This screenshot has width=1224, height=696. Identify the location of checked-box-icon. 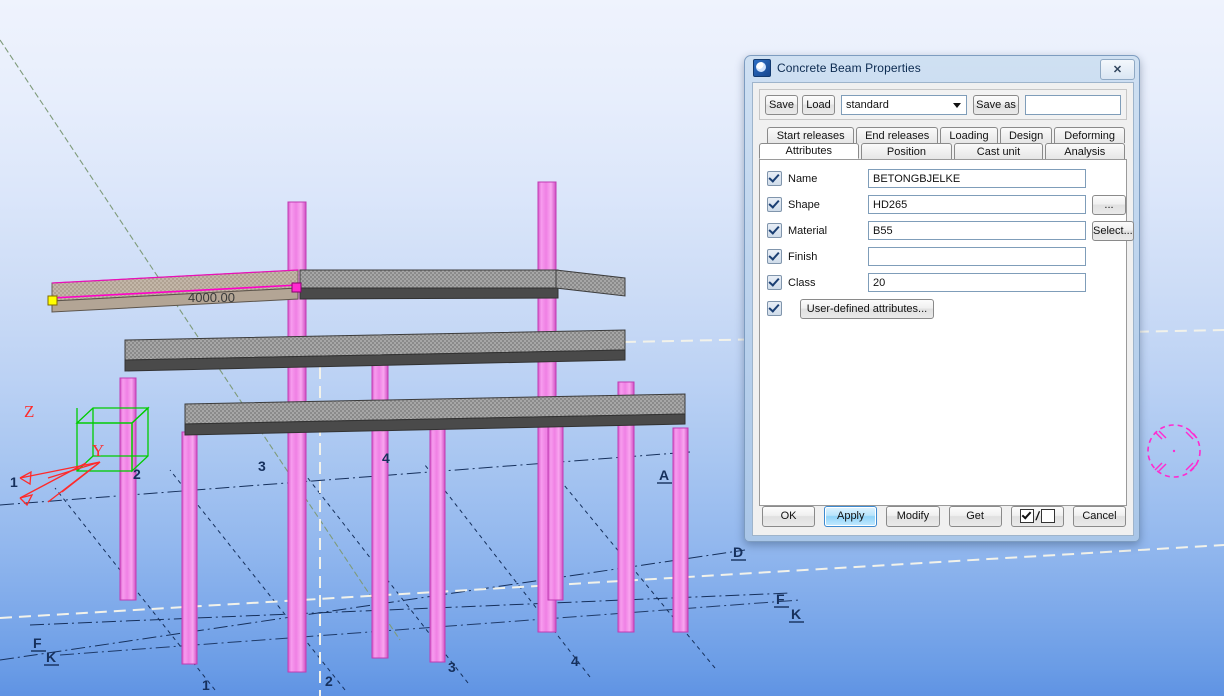
(1026, 516).